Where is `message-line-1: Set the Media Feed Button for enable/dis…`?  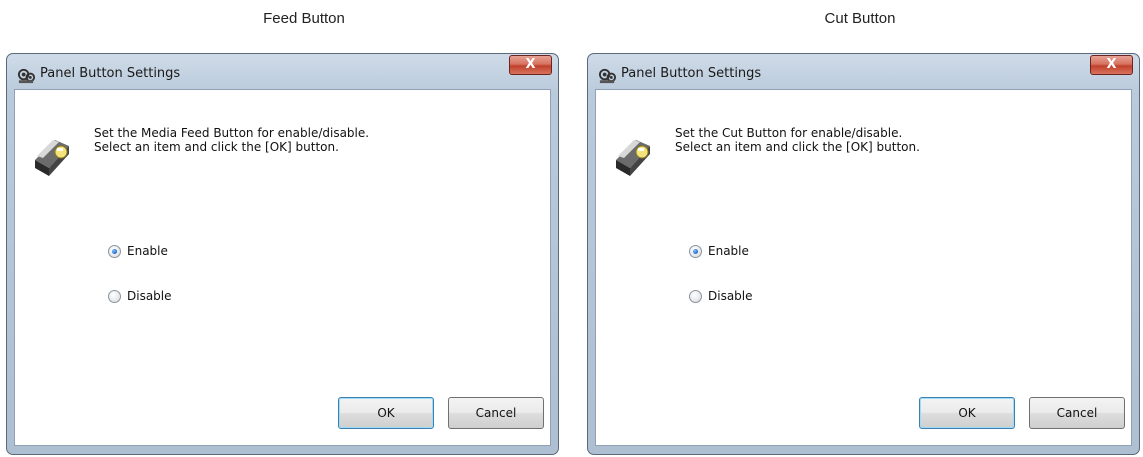
message-line-1: Set the Media Feed Button for enable/dis… is located at coordinates (232, 133).